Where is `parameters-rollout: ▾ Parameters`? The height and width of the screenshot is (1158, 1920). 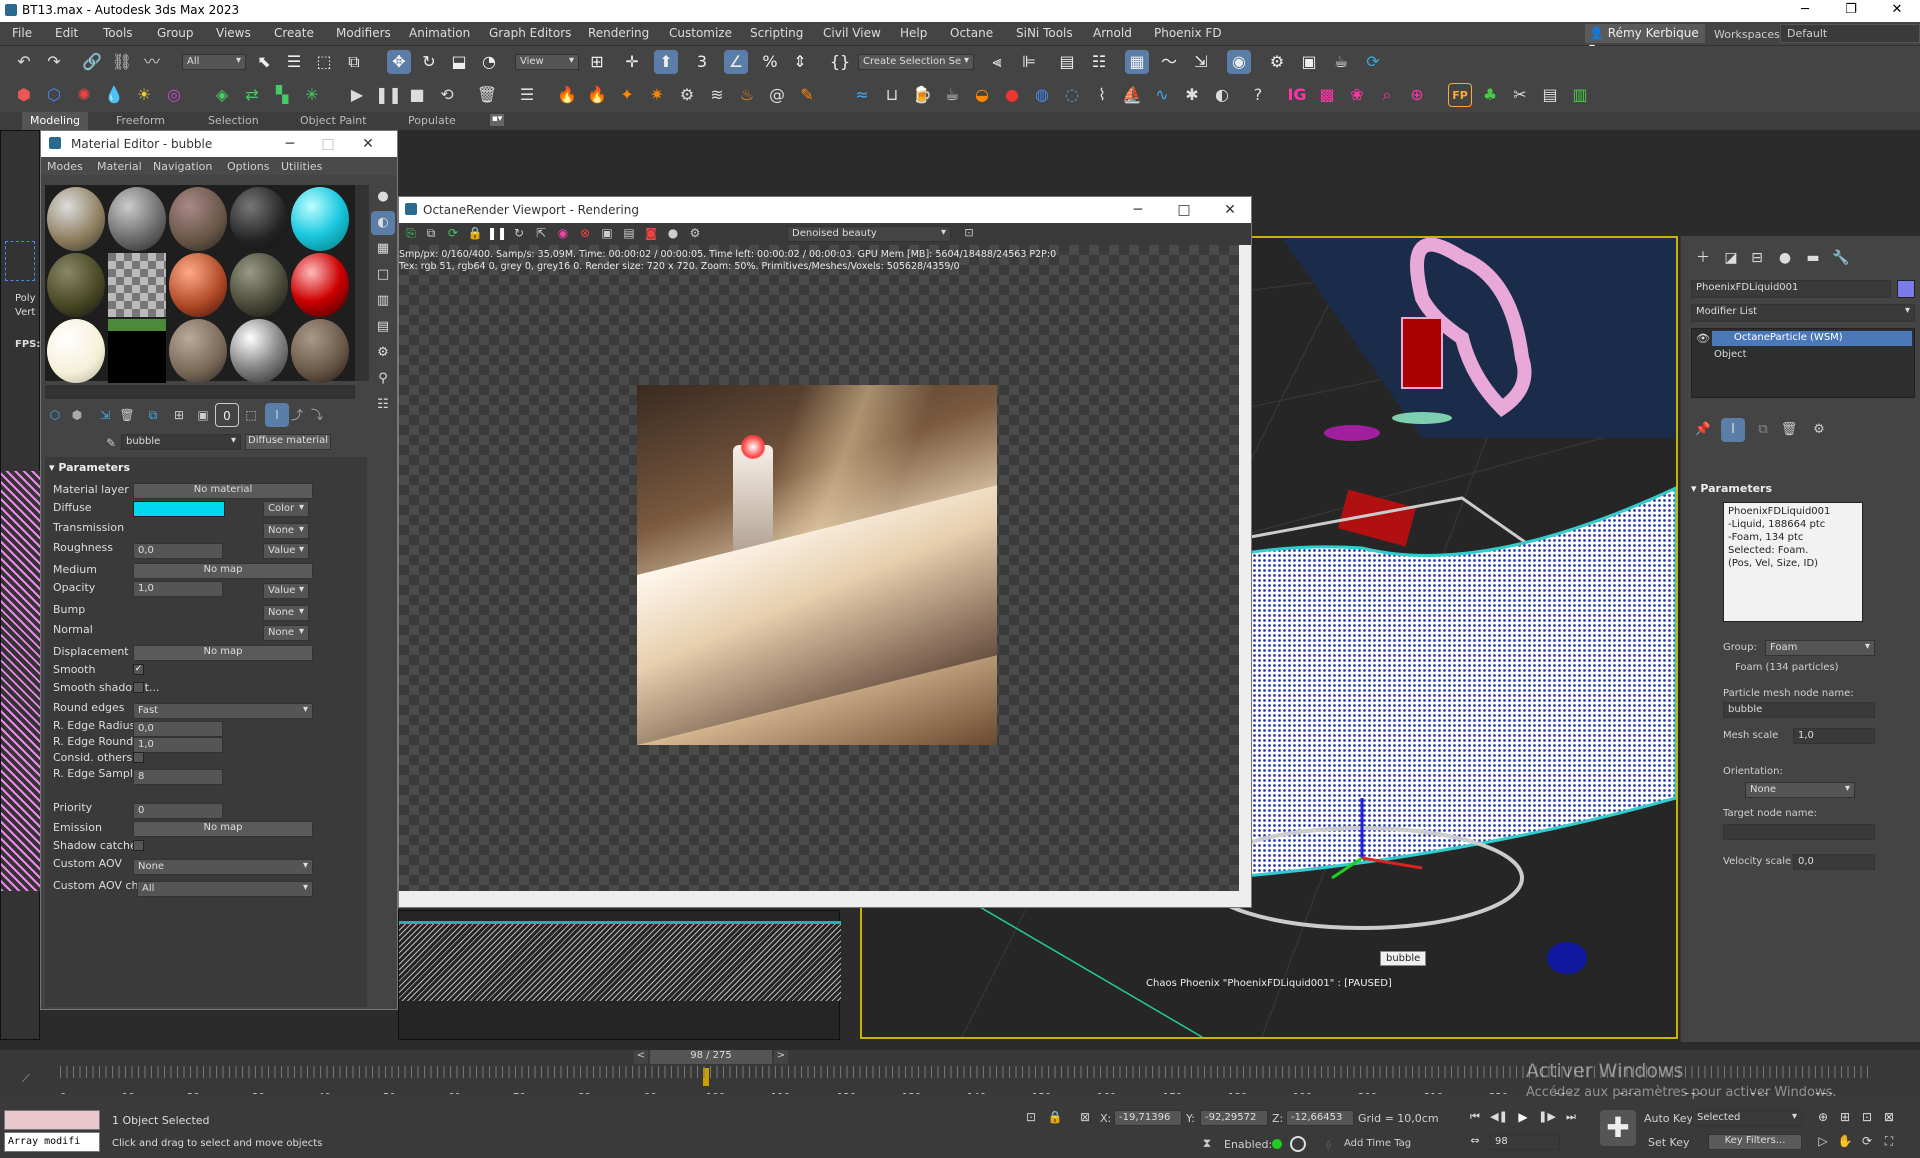 parameters-rollout: ▾ Parameters is located at coordinates (89, 467).